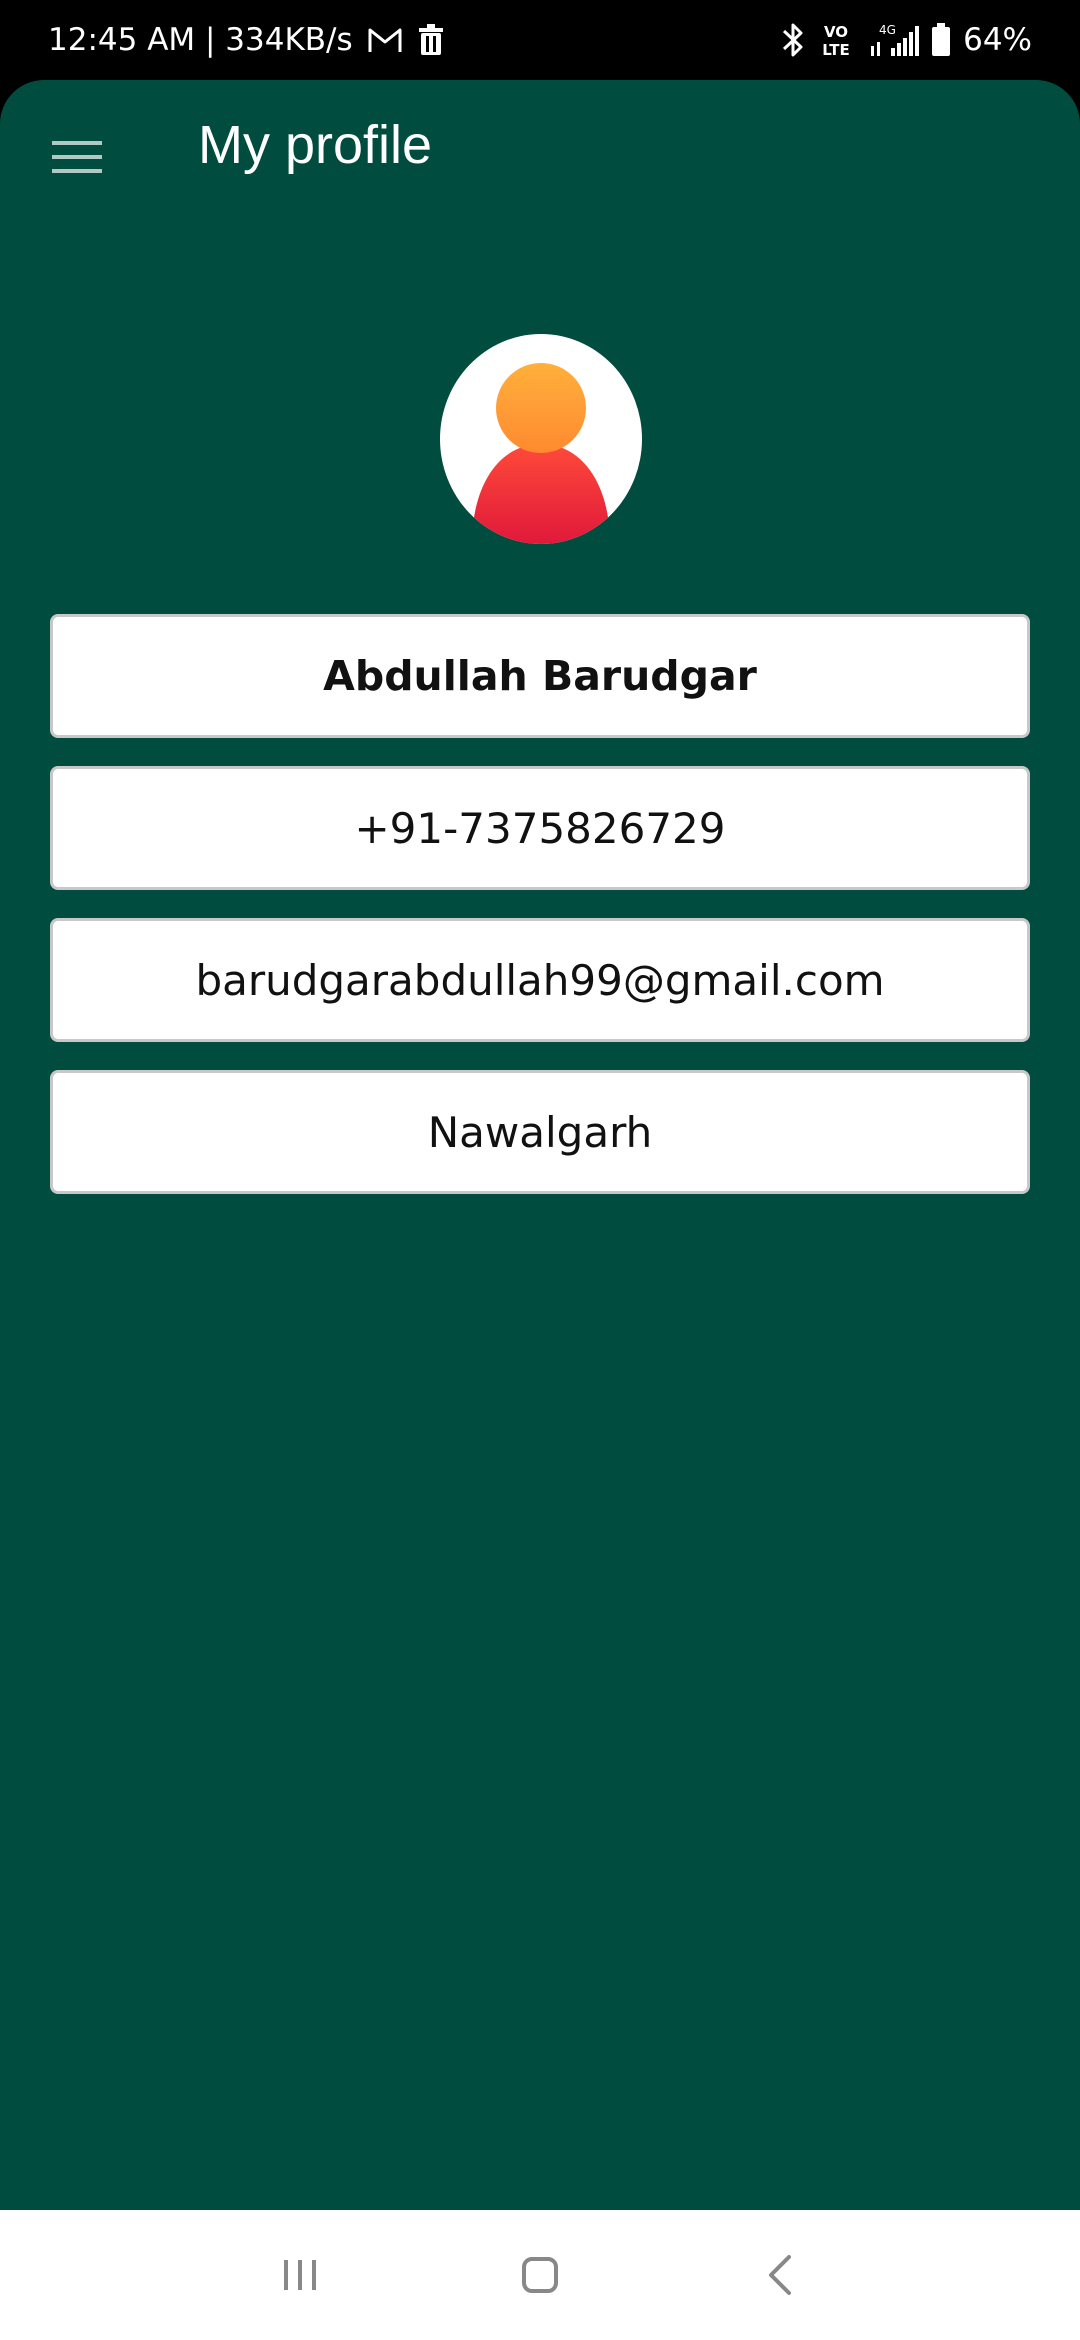 The height and width of the screenshot is (2340, 1080). I want to click on toolbar: My profile, so click(540, 152).